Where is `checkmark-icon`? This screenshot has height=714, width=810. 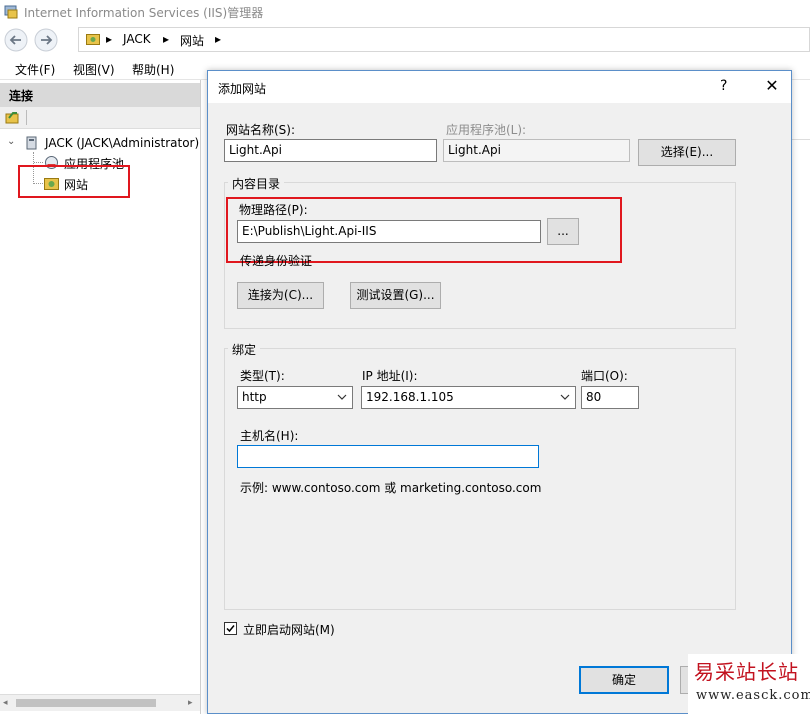
checkmark-icon is located at coordinates (230, 629).